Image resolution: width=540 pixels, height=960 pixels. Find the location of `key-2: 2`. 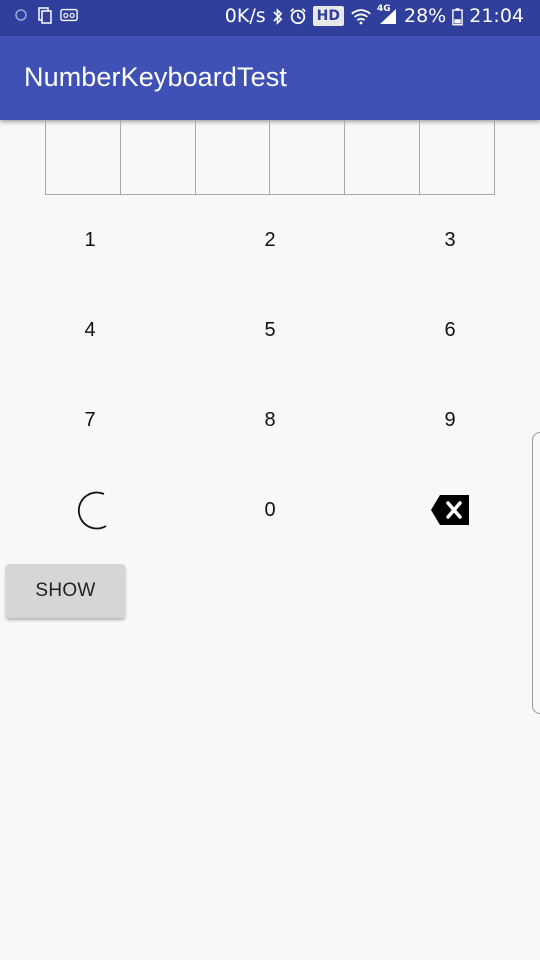

key-2: 2 is located at coordinates (270, 240).